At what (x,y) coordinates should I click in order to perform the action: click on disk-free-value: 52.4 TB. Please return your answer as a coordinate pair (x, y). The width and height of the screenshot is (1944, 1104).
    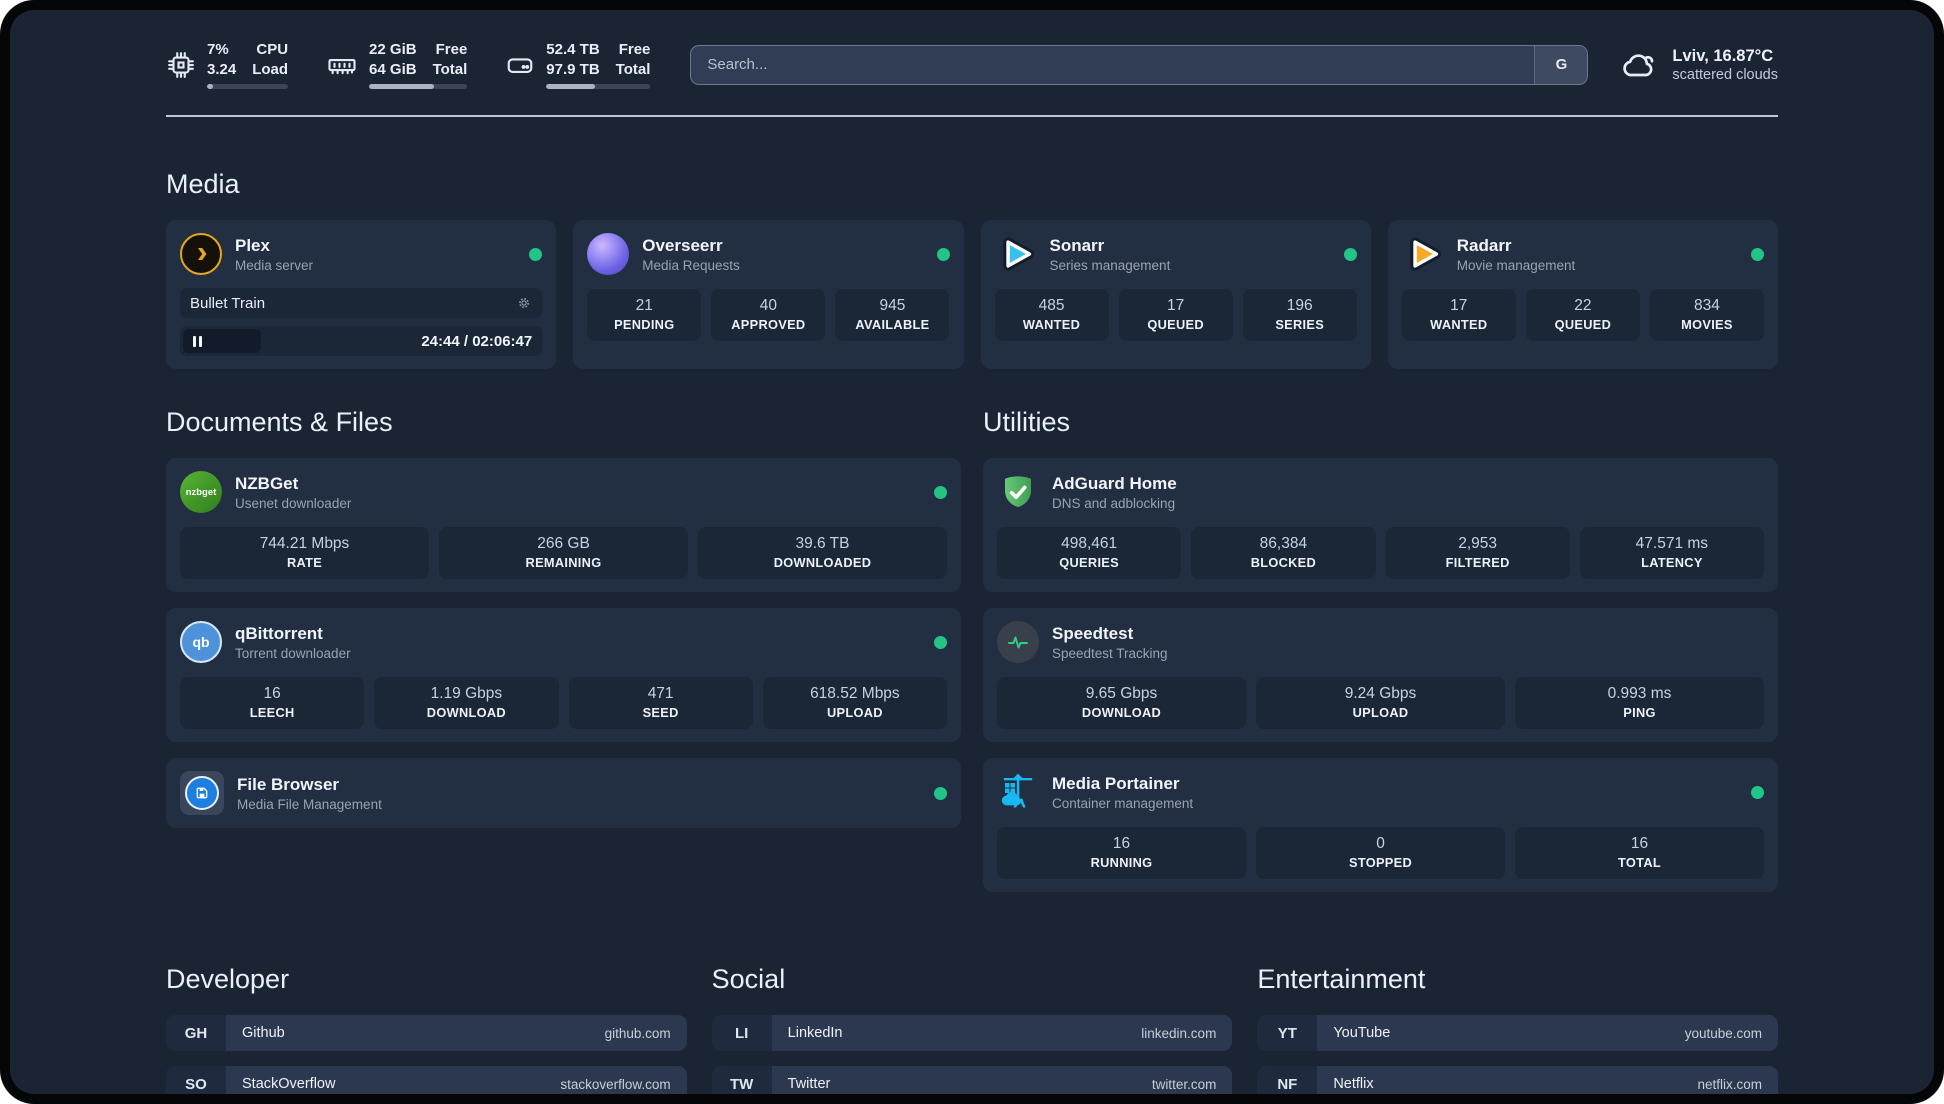
    Looking at the image, I should click on (573, 49).